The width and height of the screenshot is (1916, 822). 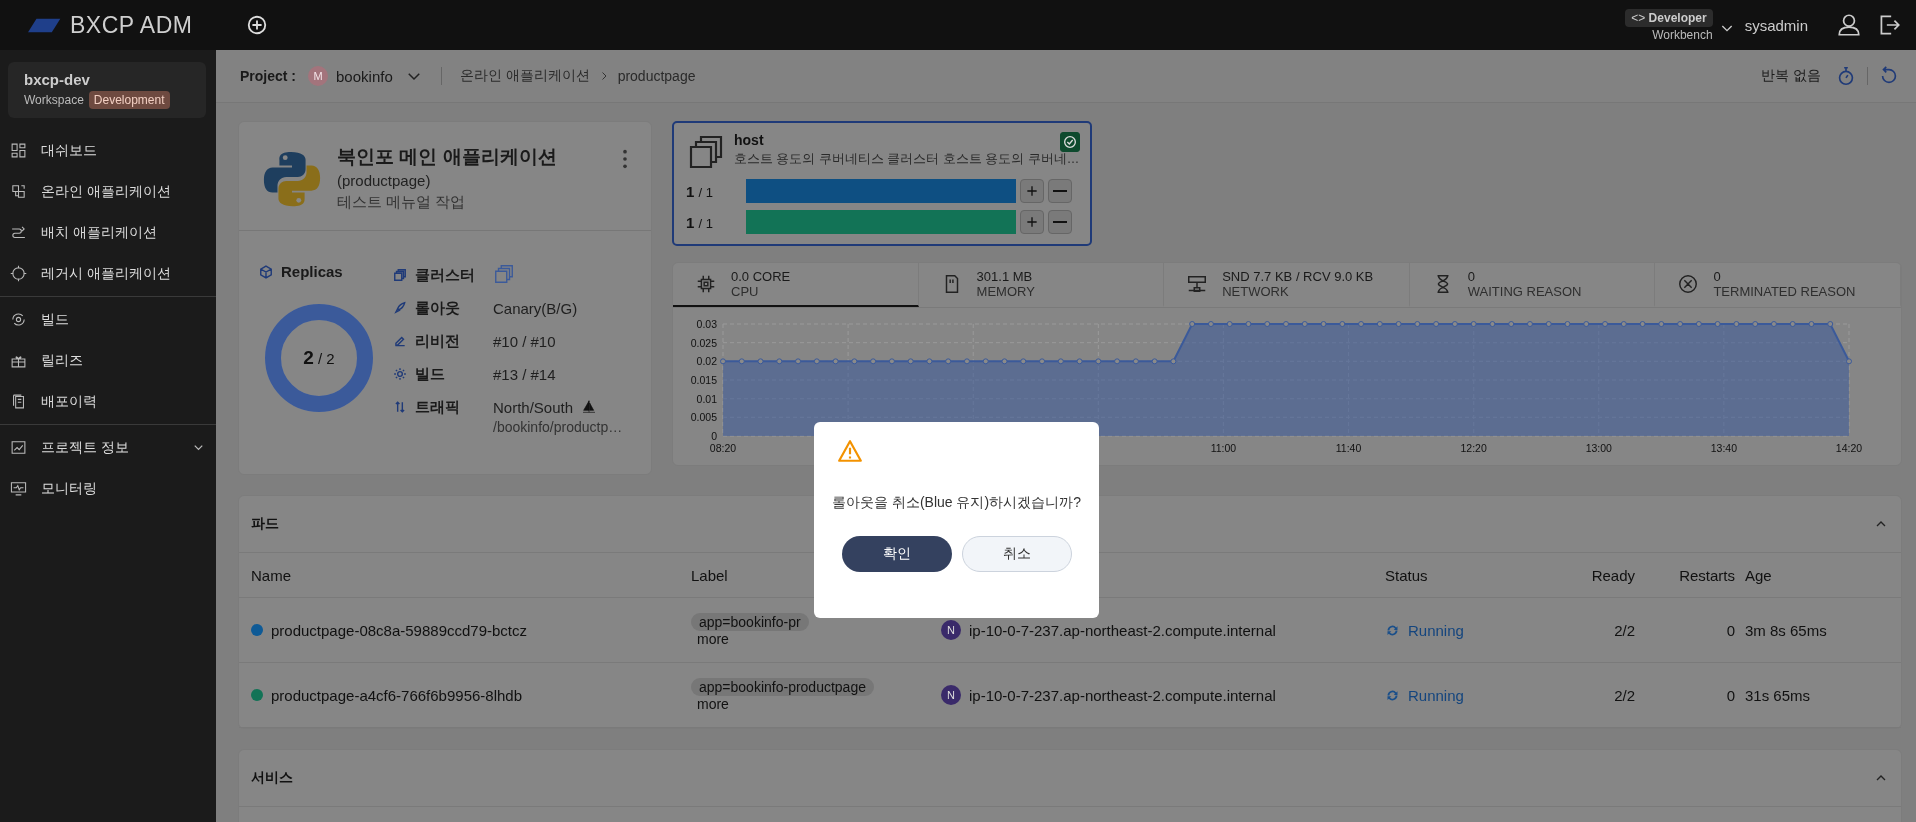 What do you see at coordinates (326, 358) in the screenshot?
I see `replicas-total: / 2` at bounding box center [326, 358].